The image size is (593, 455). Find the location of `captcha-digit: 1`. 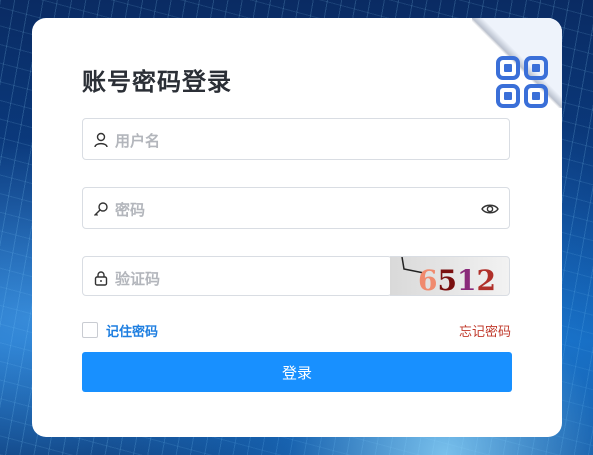

captcha-digit: 1 is located at coordinates (466, 280).